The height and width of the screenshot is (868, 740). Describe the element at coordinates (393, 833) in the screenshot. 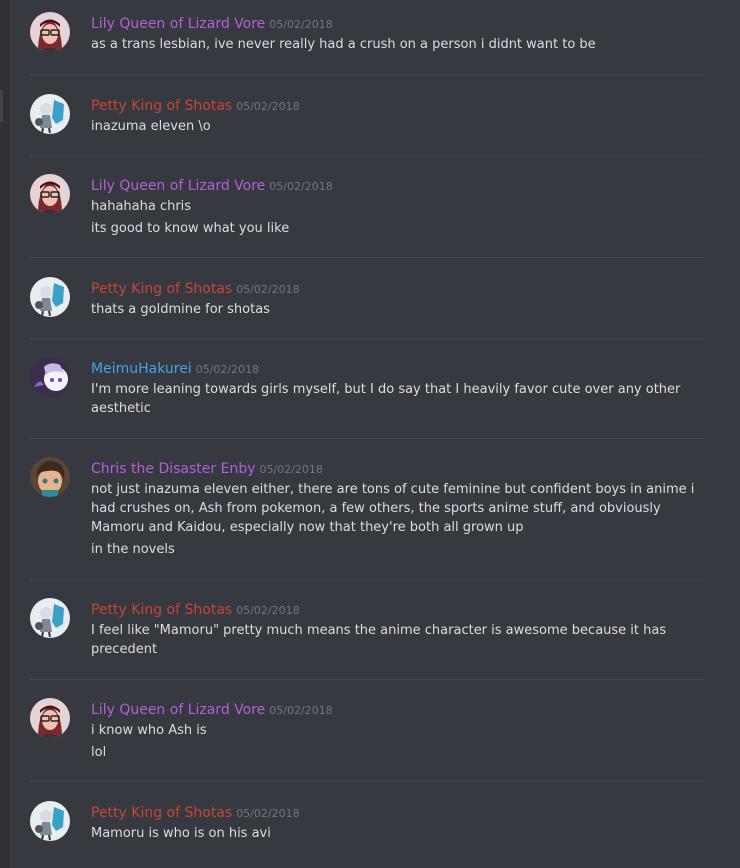

I see `message-content: Mamoru is who is on his avi` at that location.